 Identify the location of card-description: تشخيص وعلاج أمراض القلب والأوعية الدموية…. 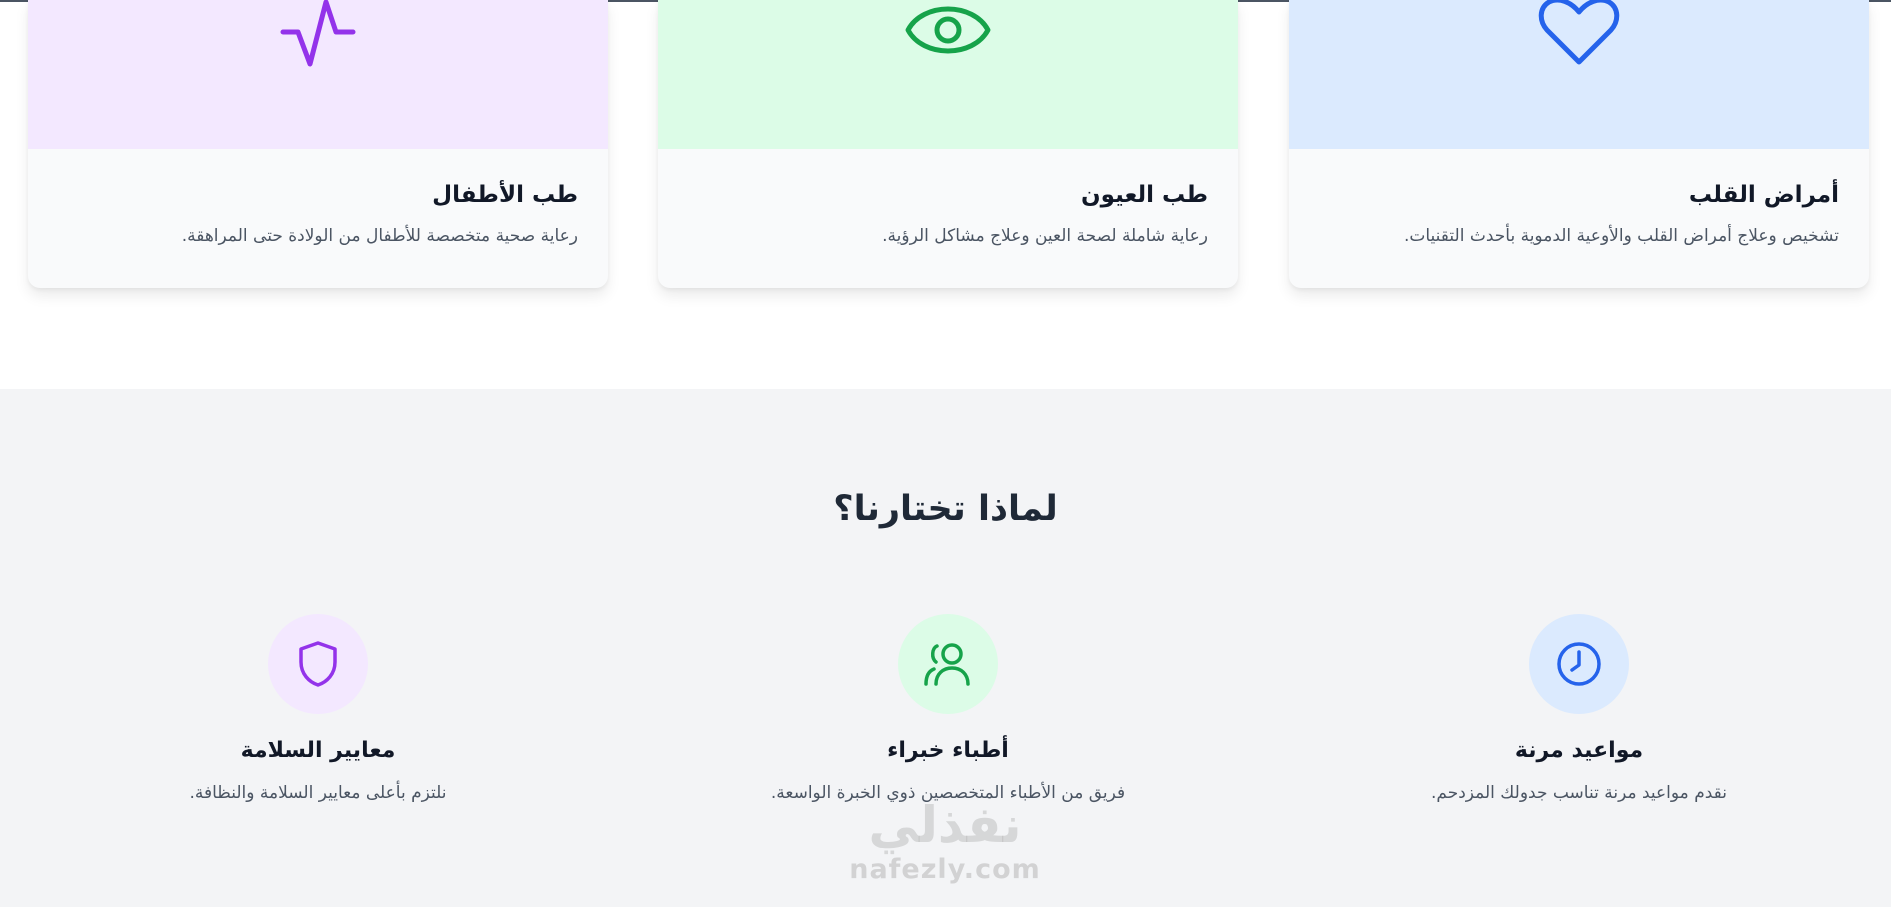
(1621, 236).